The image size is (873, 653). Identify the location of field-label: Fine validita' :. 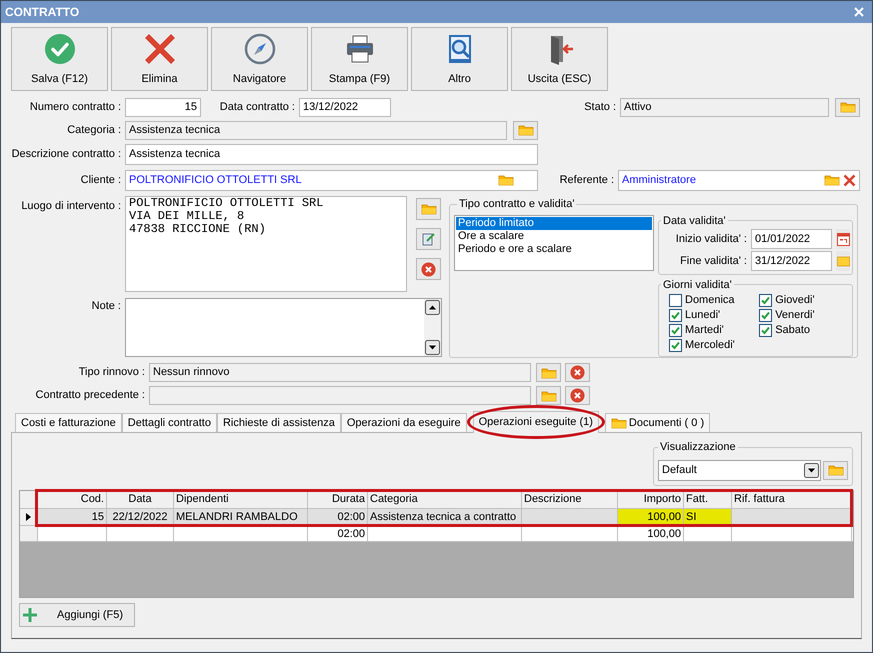
(713, 261).